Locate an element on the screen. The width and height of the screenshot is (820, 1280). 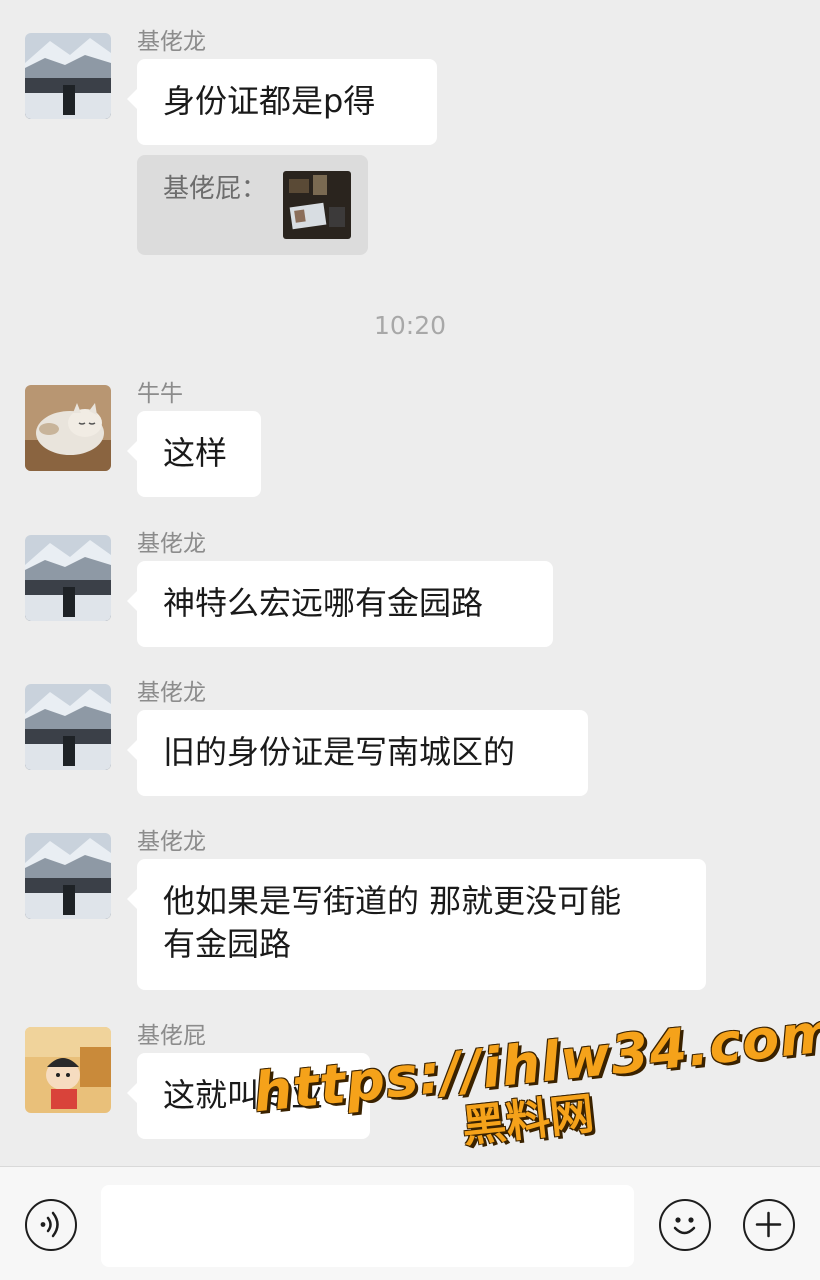
cartoon-avatar is located at coordinates (68, 1070).